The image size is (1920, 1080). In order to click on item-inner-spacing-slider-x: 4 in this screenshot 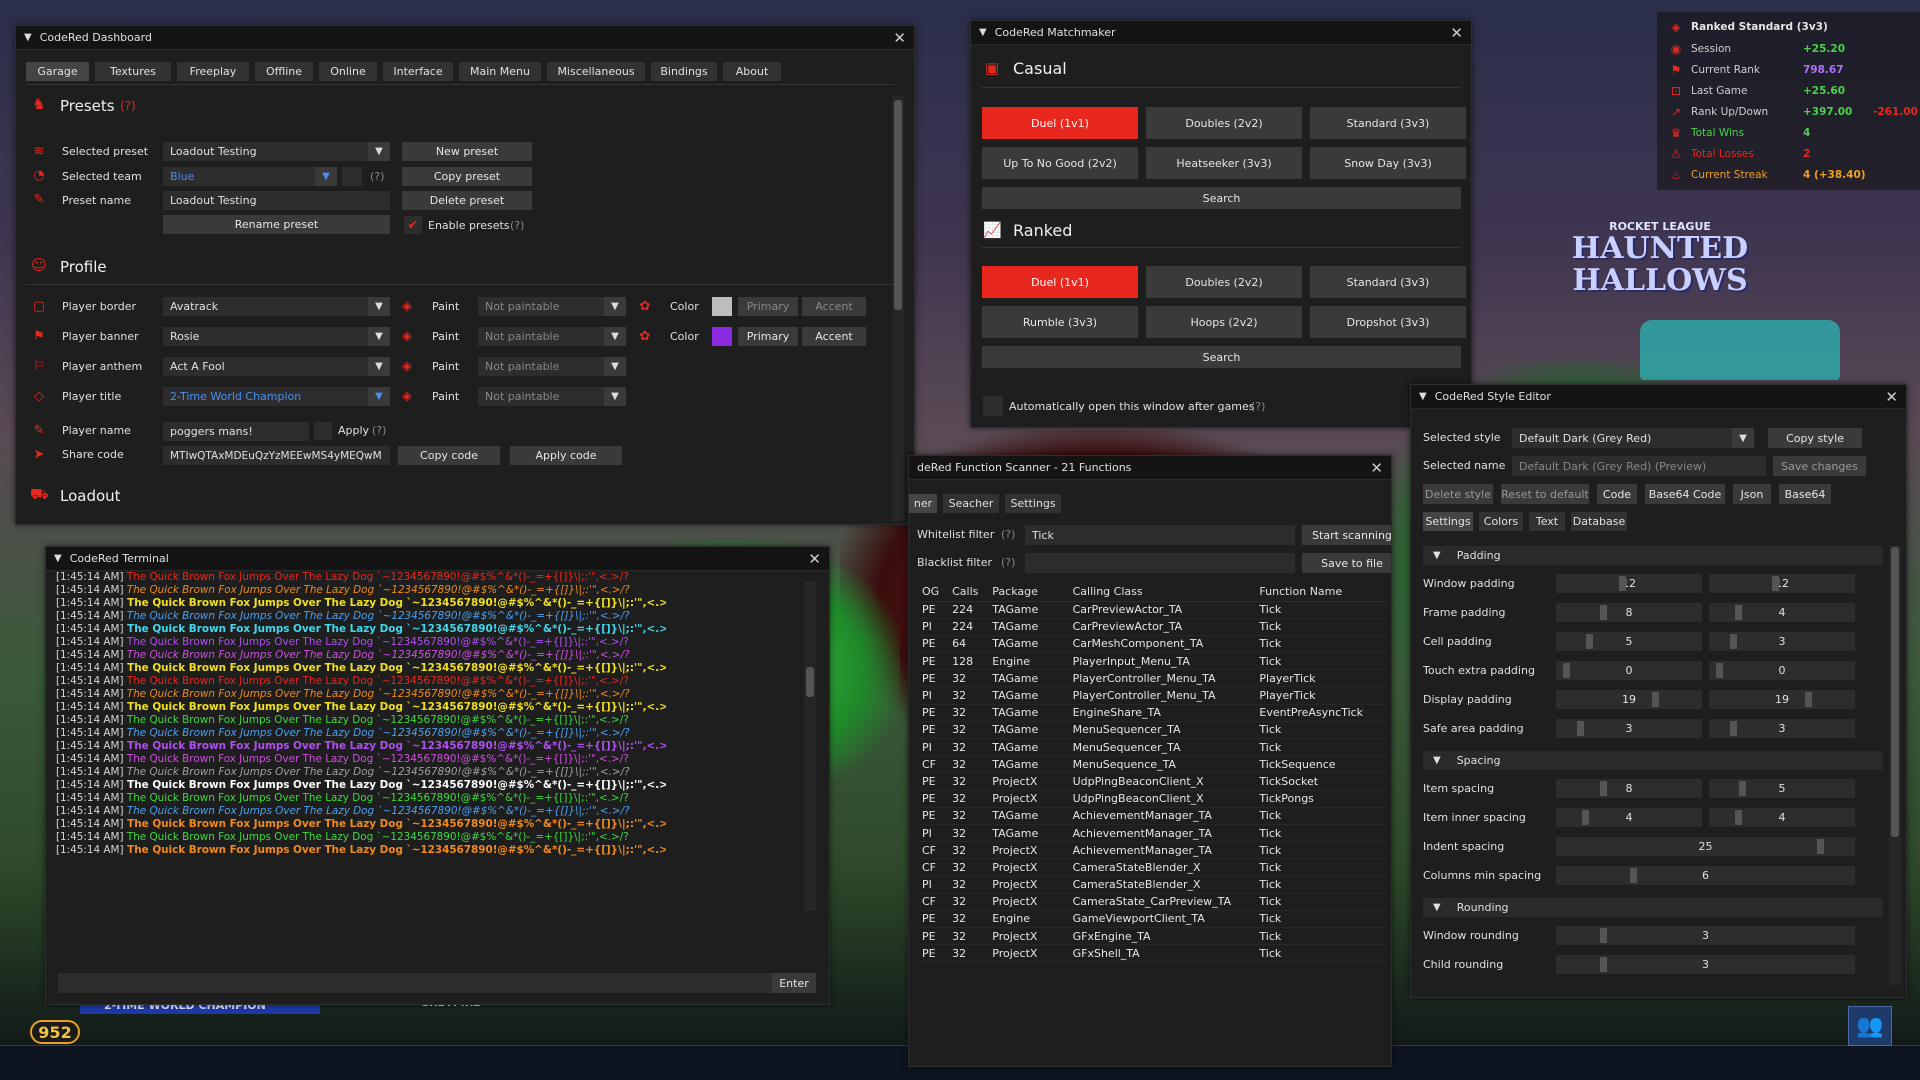, I will do `click(1629, 817)`.